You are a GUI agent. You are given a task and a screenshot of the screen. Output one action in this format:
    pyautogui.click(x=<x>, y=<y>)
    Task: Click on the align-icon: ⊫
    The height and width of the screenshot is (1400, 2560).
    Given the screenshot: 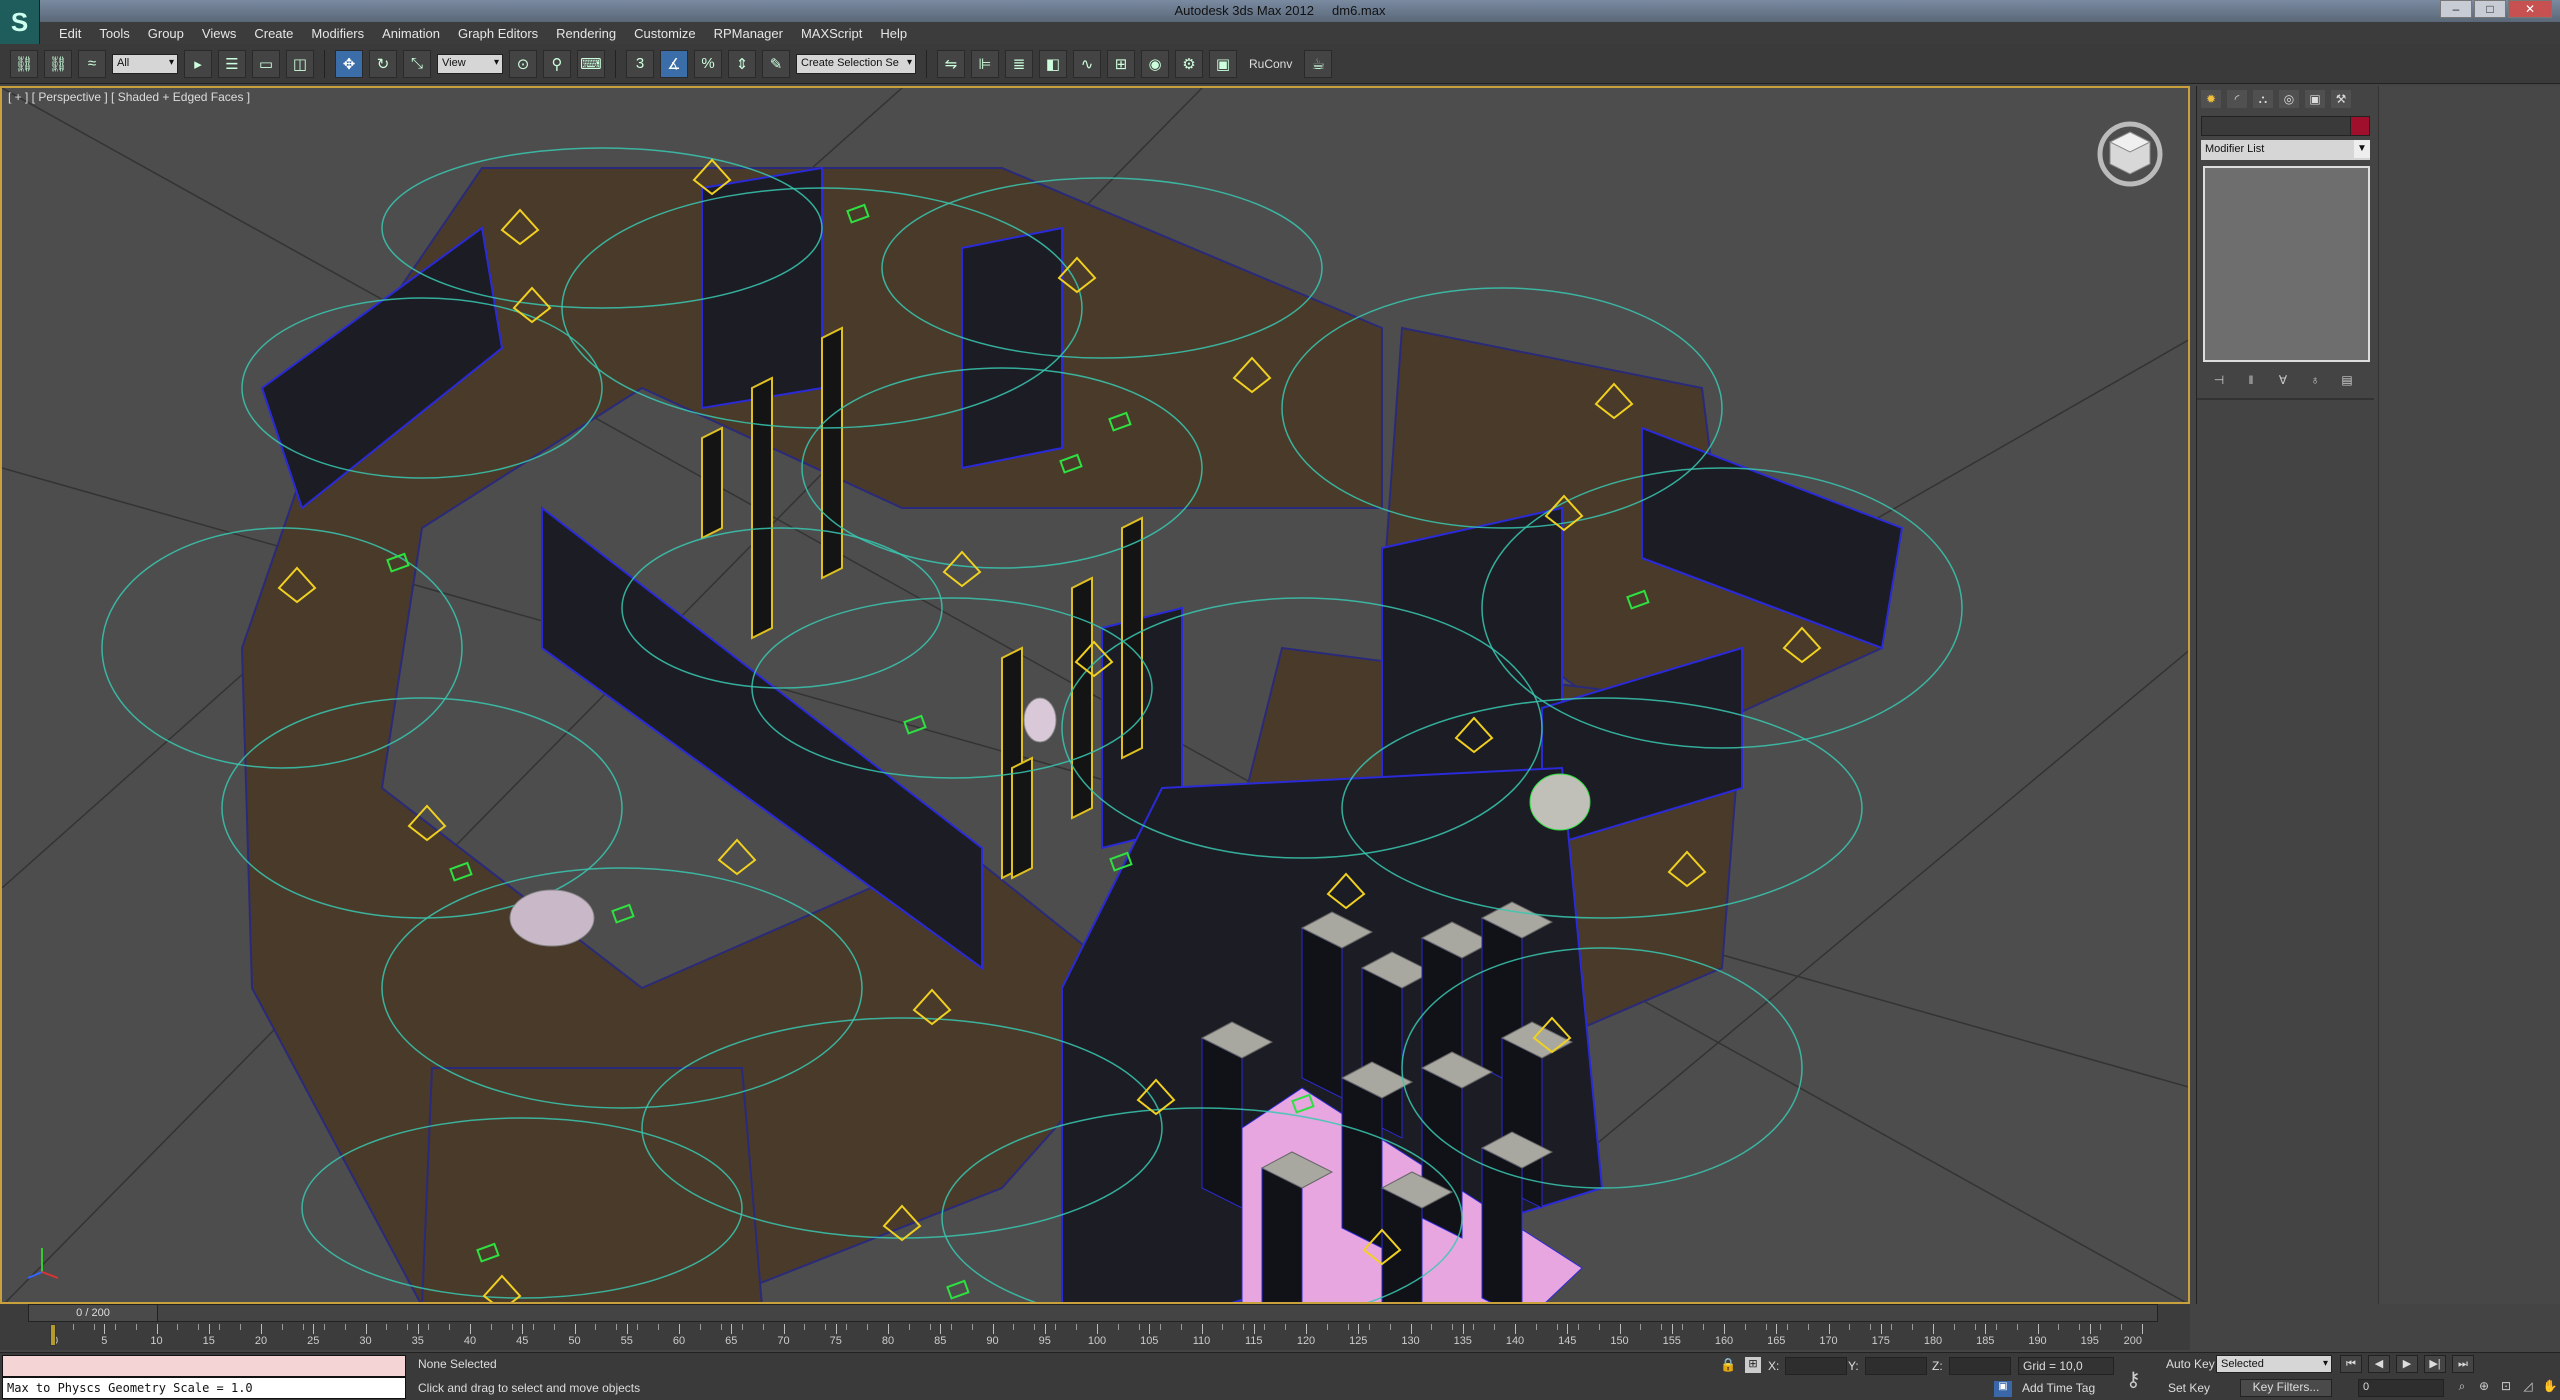 What is the action you would take?
    pyautogui.click(x=985, y=63)
    